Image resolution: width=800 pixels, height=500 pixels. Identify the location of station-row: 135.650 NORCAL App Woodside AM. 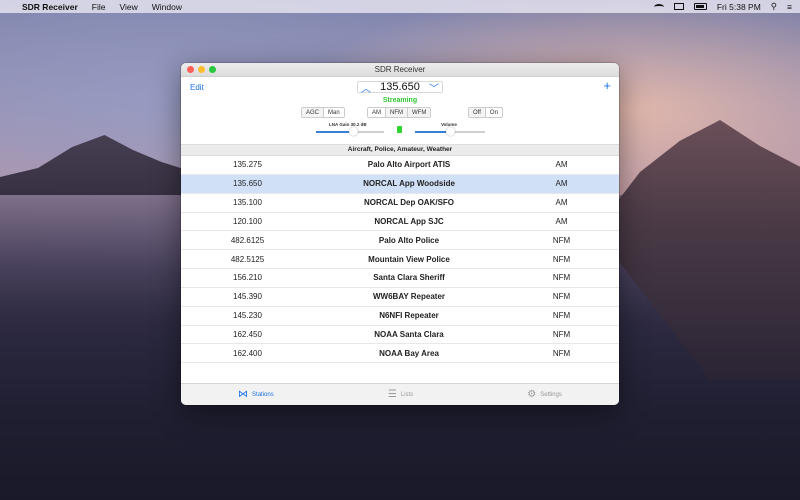
(400, 184).